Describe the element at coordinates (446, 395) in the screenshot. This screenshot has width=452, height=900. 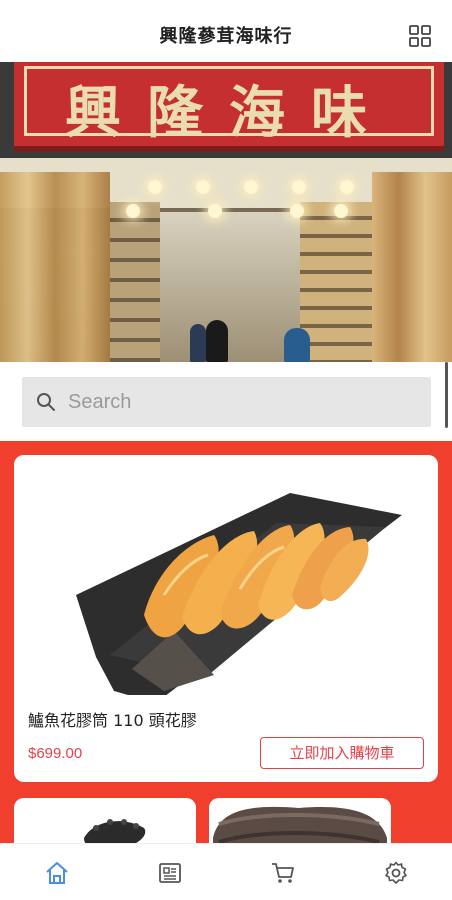
I see `scroll-indicator` at that location.